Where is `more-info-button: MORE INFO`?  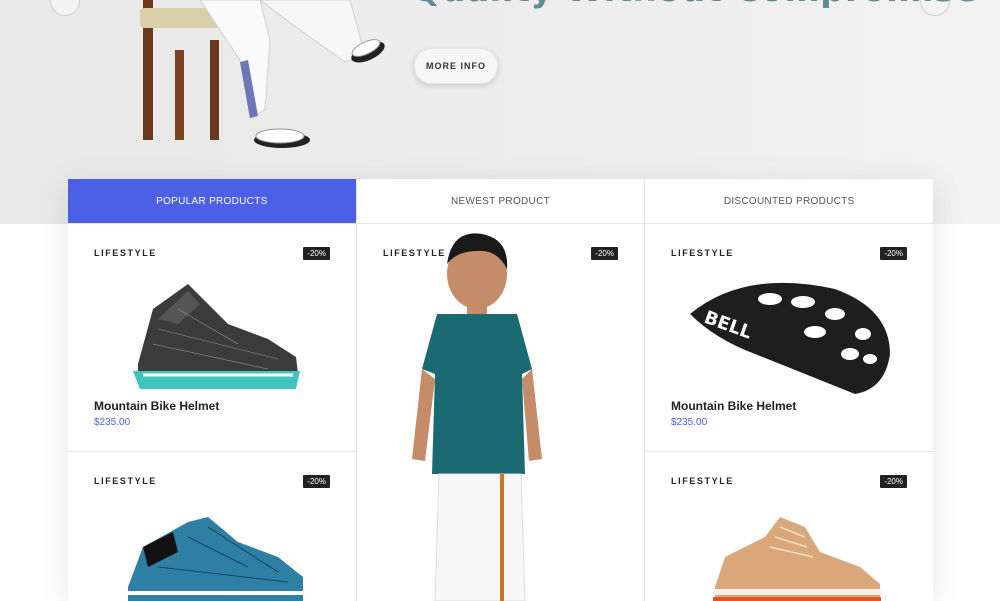
more-info-button: MORE INFO is located at coordinates (456, 66).